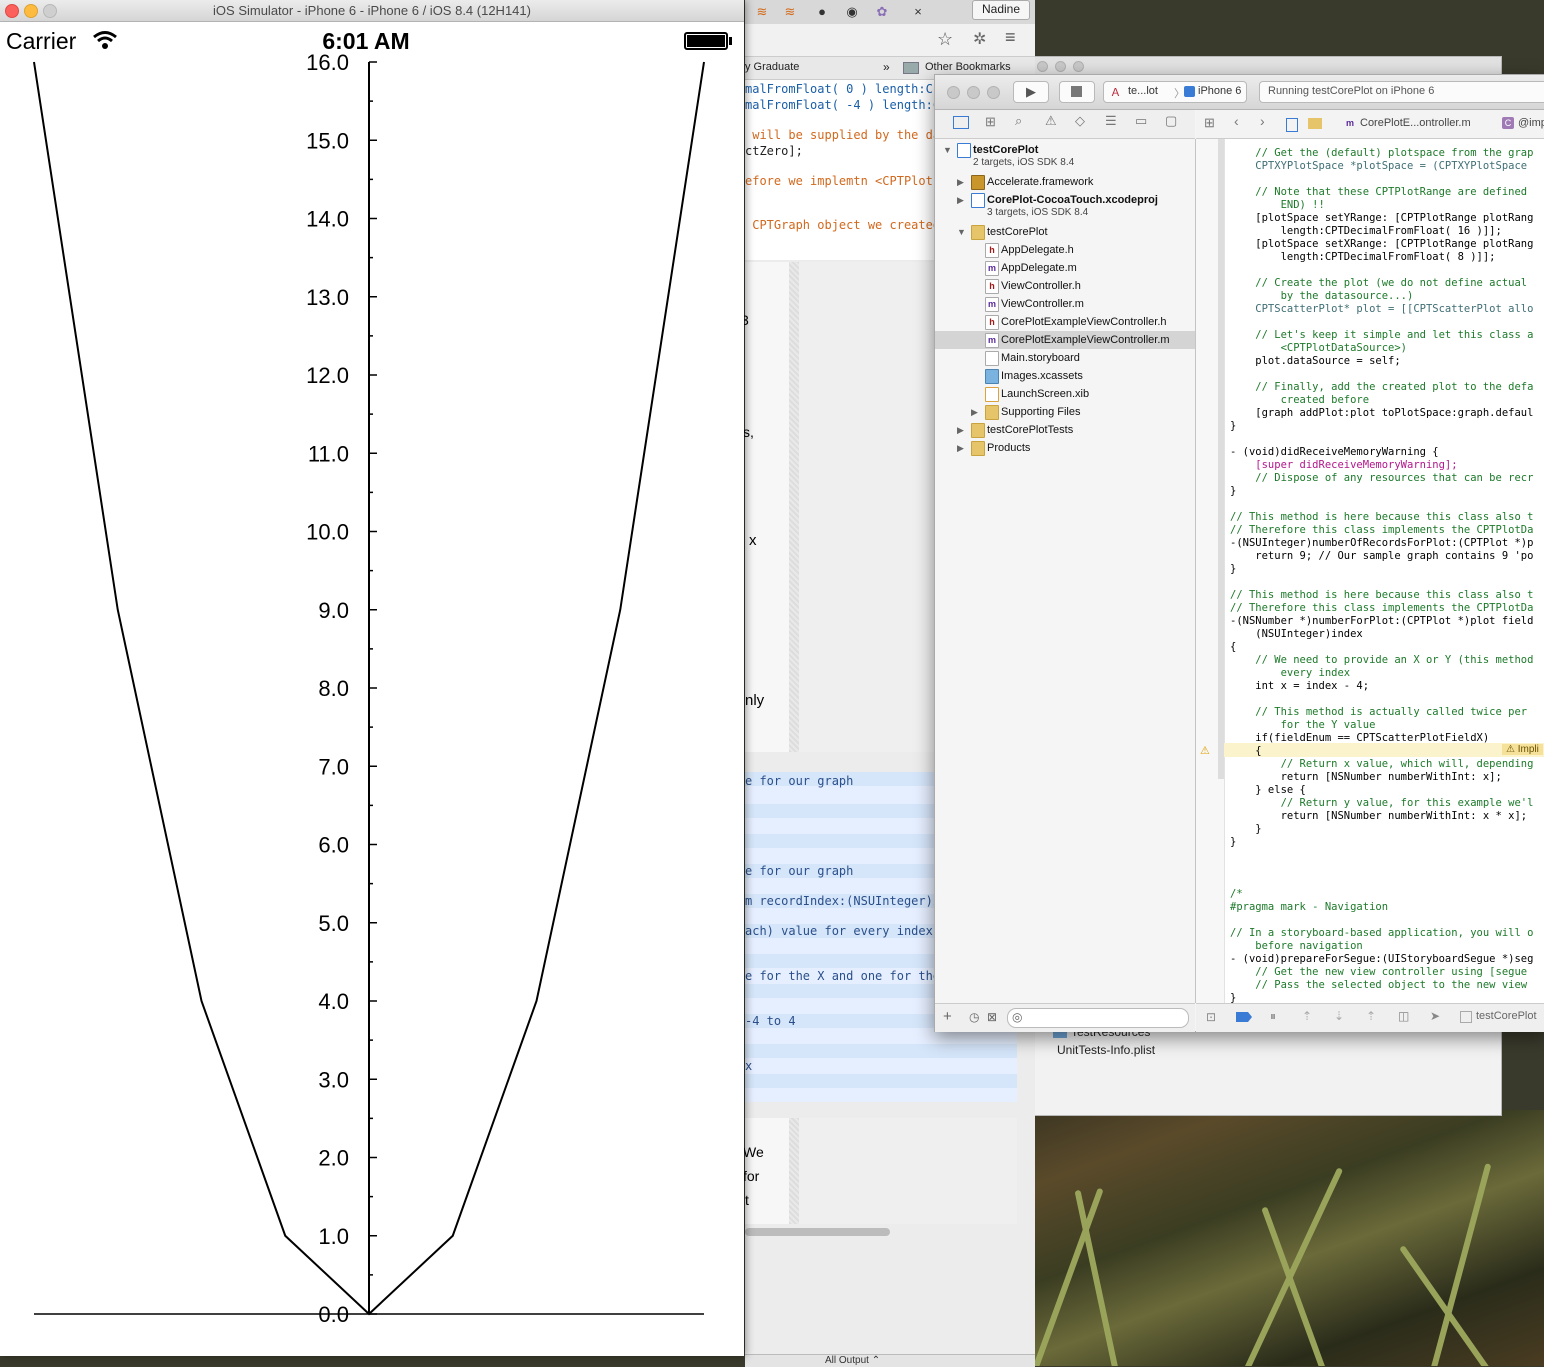  I want to click on y-tick-label: 14.0, so click(327, 219).